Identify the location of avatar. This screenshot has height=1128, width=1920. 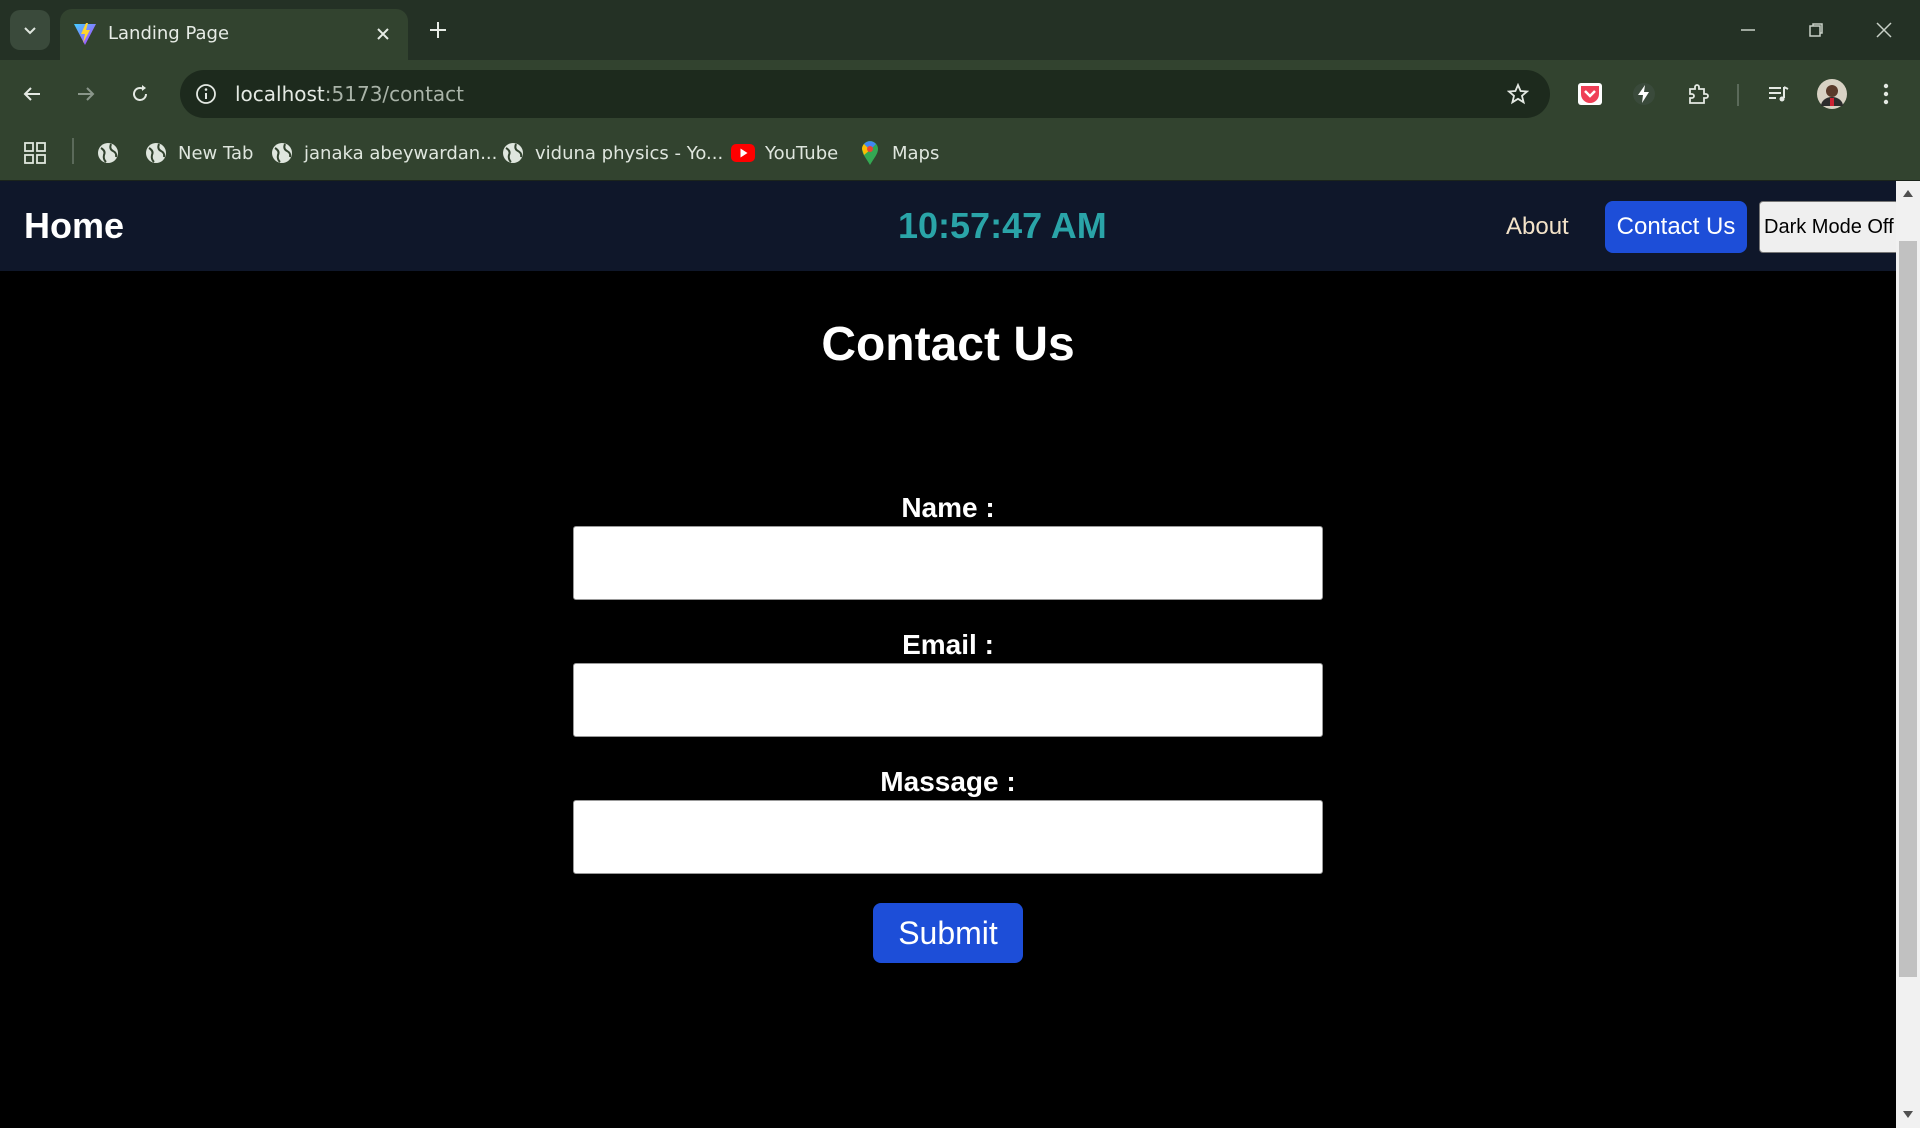
(1832, 94).